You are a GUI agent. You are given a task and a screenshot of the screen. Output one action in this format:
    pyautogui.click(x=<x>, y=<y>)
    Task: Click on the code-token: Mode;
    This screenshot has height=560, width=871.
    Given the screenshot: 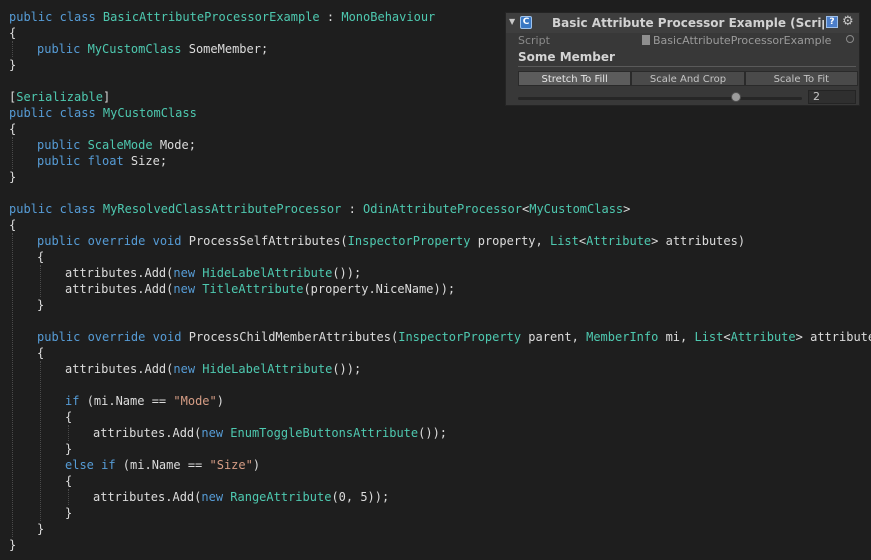 What is the action you would take?
    pyautogui.click(x=174, y=145)
    